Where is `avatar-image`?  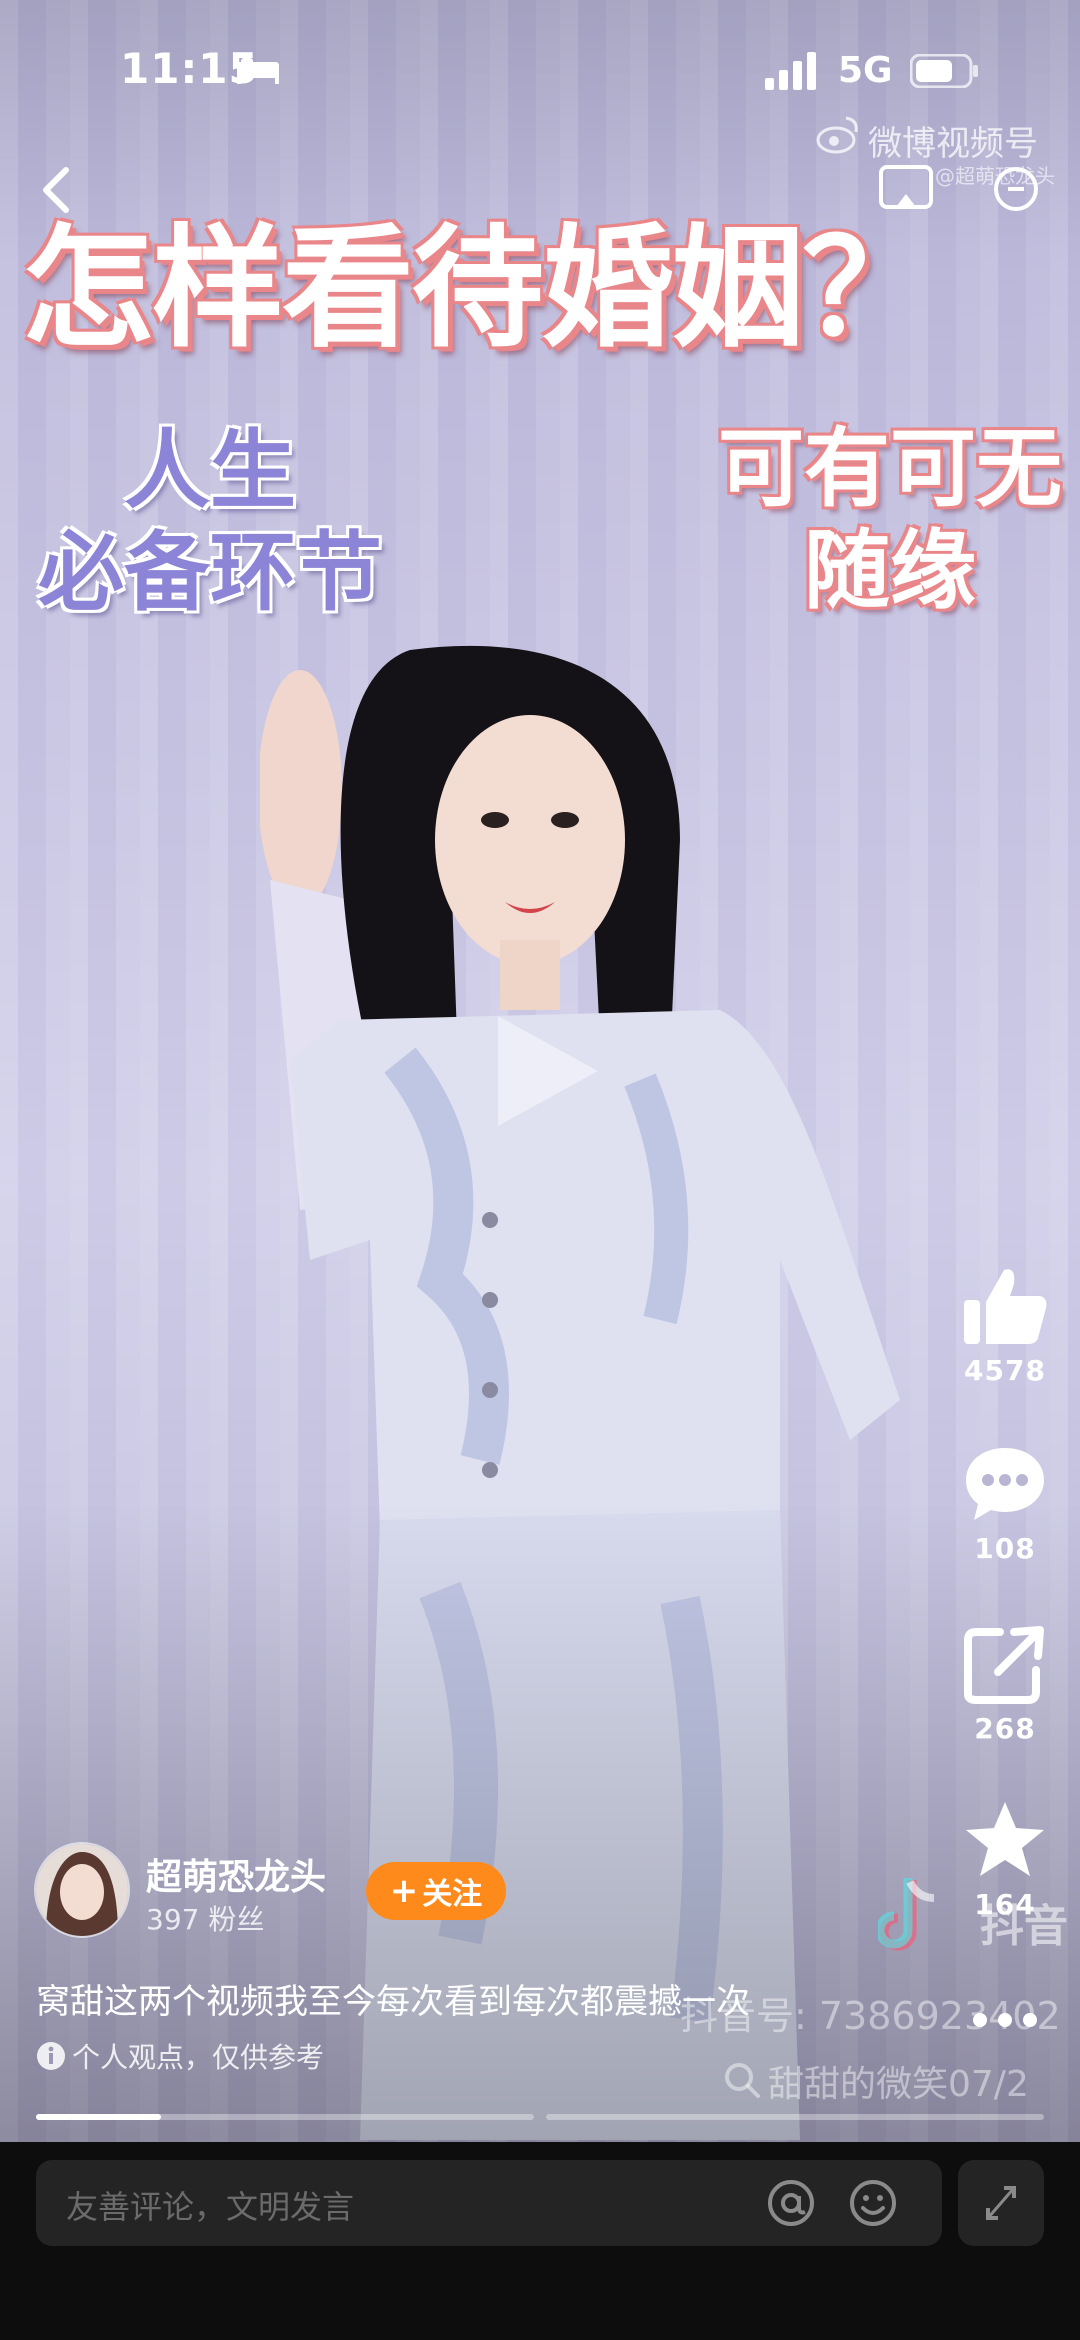 avatar-image is located at coordinates (82, 1890).